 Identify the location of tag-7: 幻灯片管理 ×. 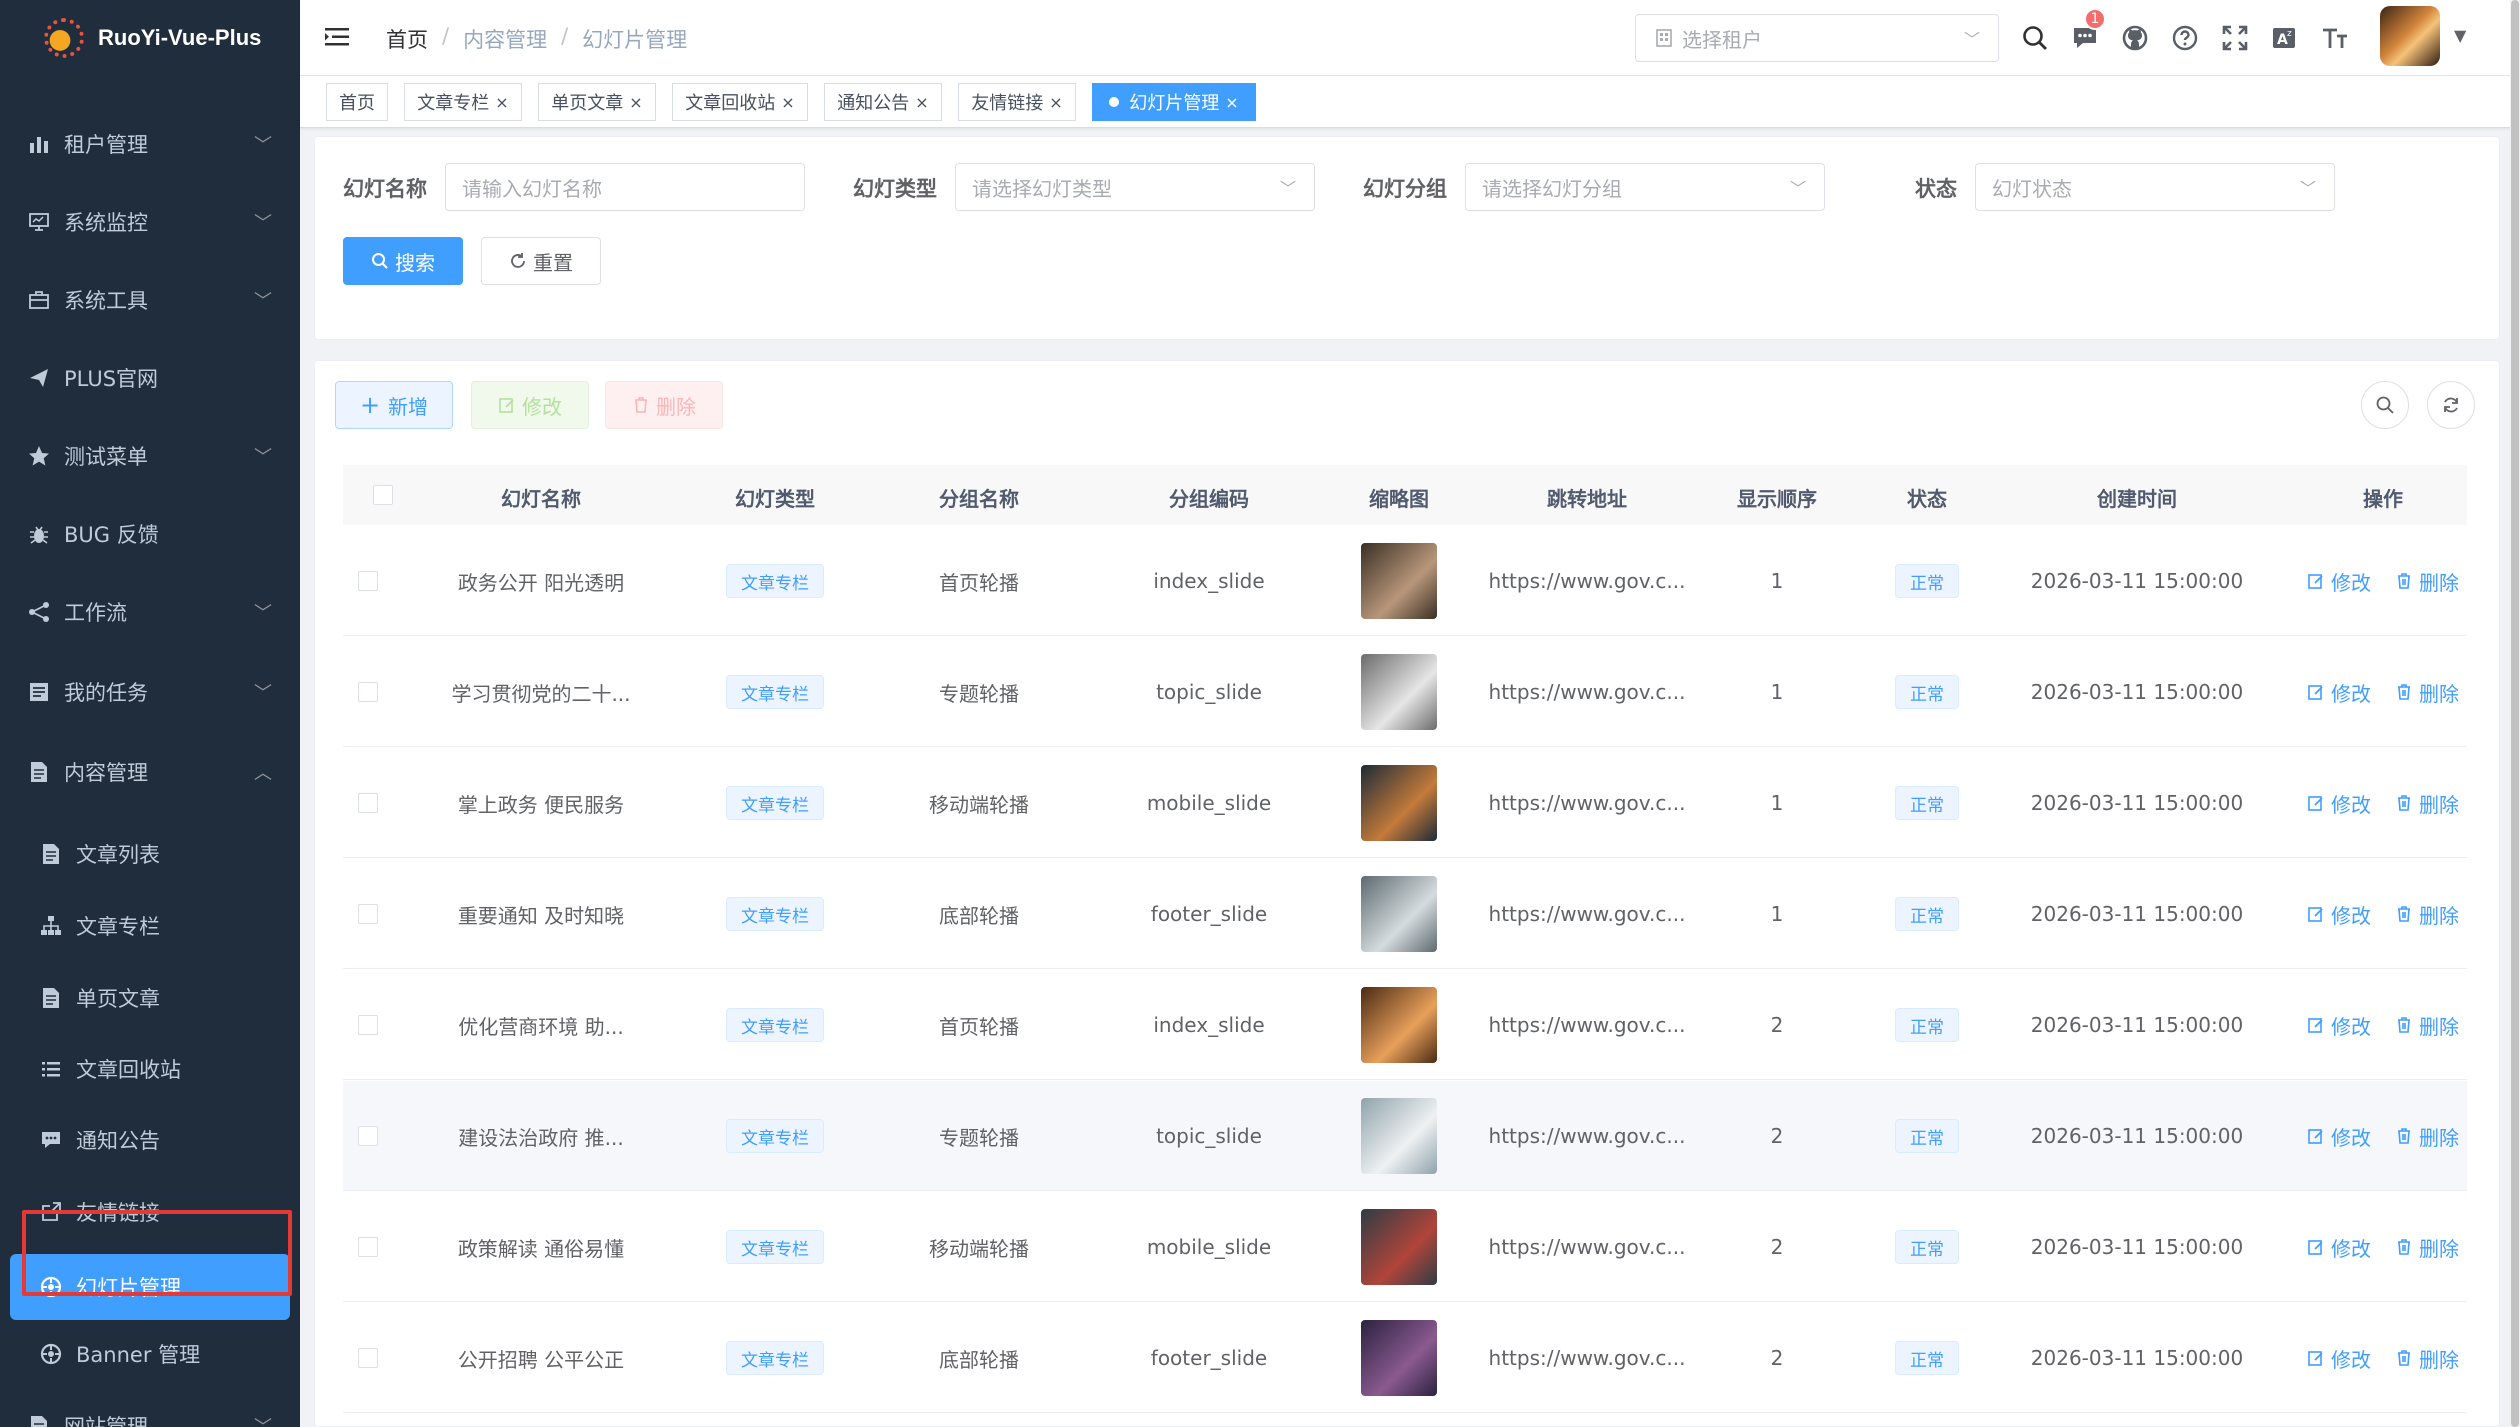
(1174, 102).